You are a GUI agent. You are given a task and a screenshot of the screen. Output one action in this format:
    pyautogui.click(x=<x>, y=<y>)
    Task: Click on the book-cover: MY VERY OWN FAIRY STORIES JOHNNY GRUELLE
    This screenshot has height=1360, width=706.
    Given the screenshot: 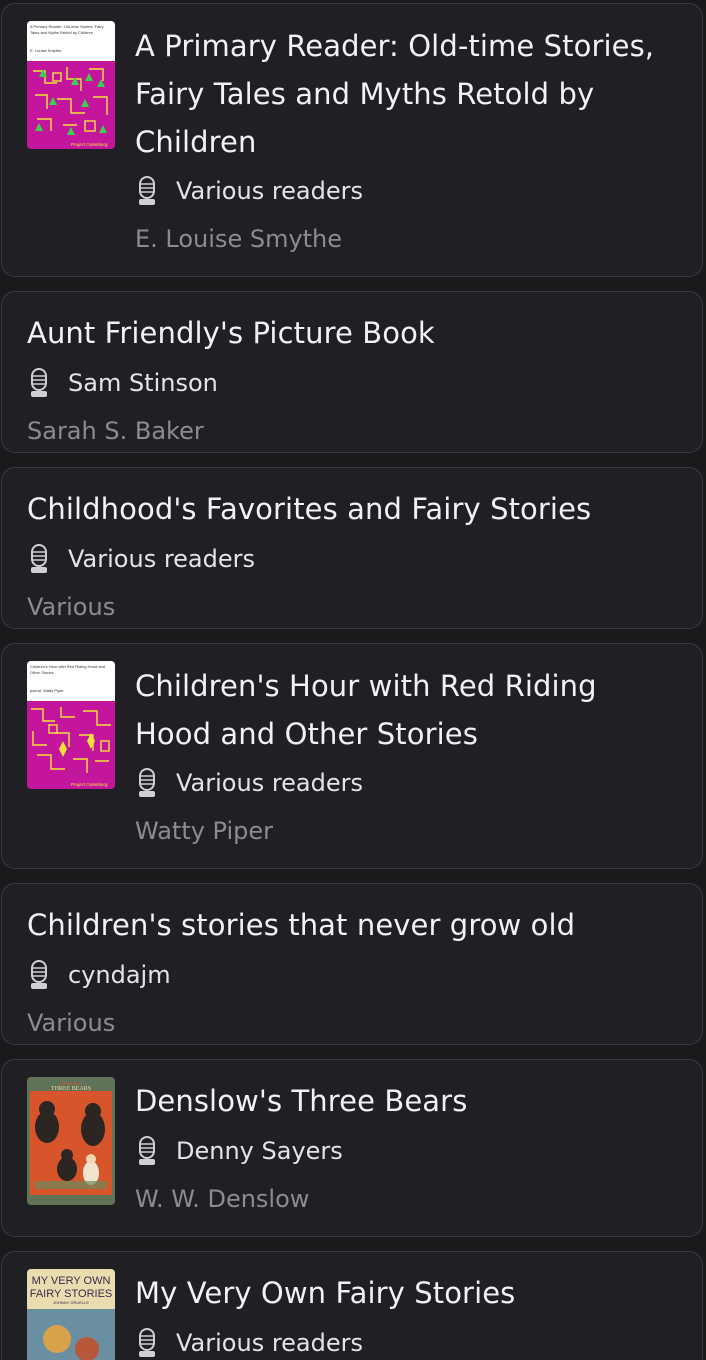 What is the action you would take?
    pyautogui.click(x=71, y=1314)
    